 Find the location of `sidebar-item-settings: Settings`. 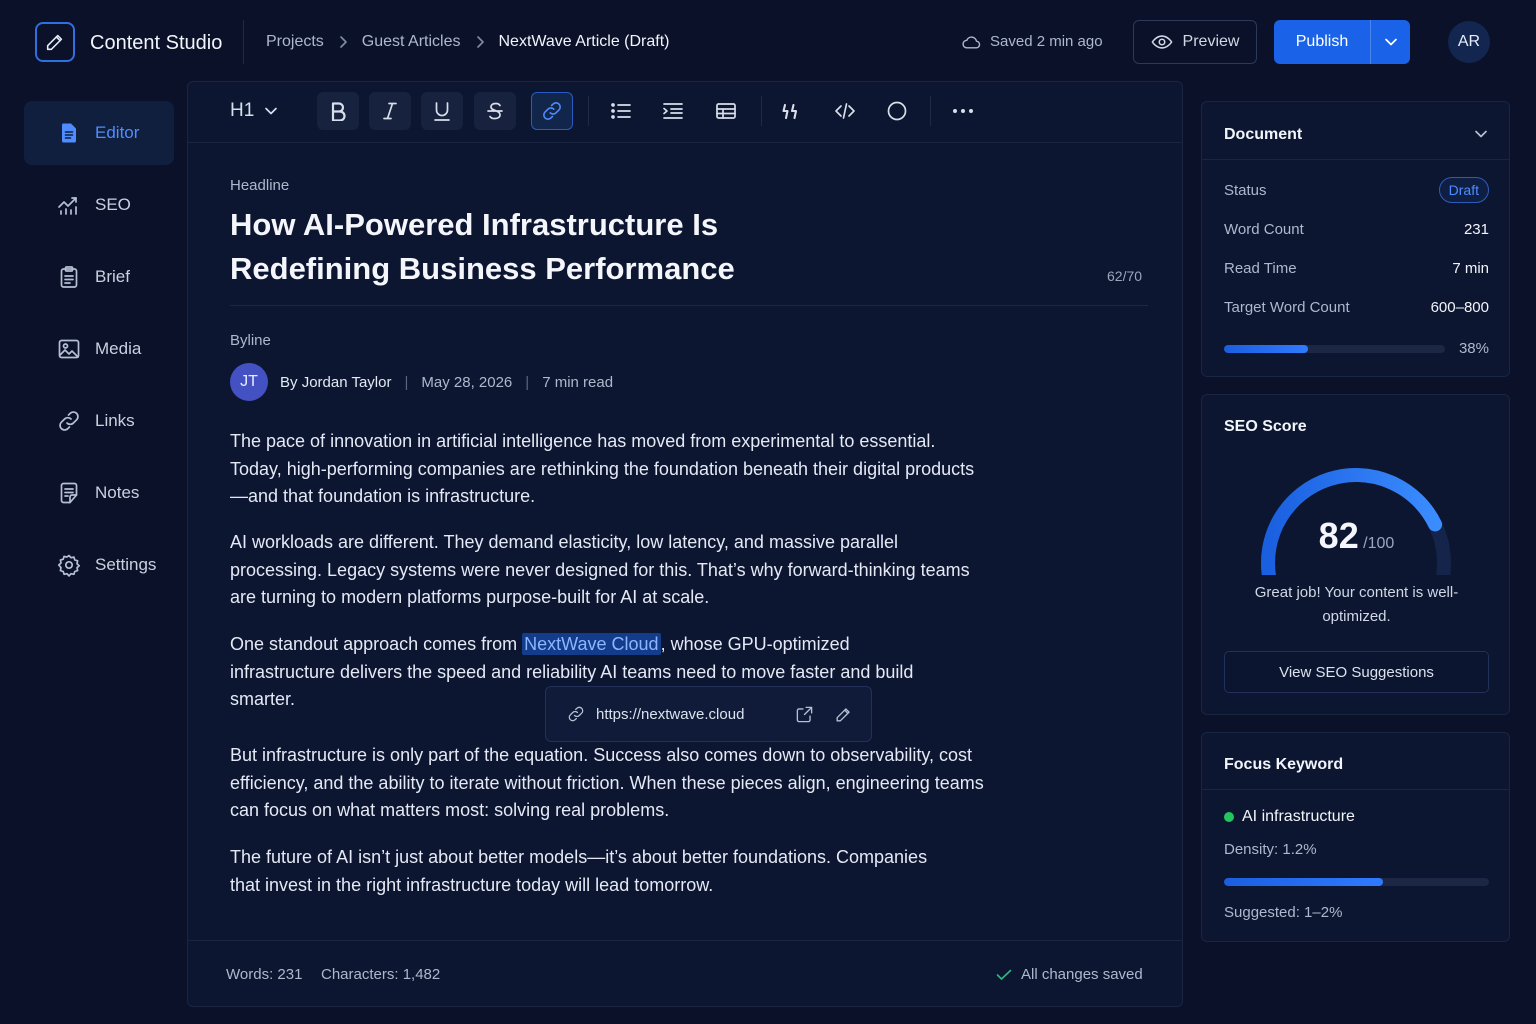

sidebar-item-settings: Settings is located at coordinates (99, 565).